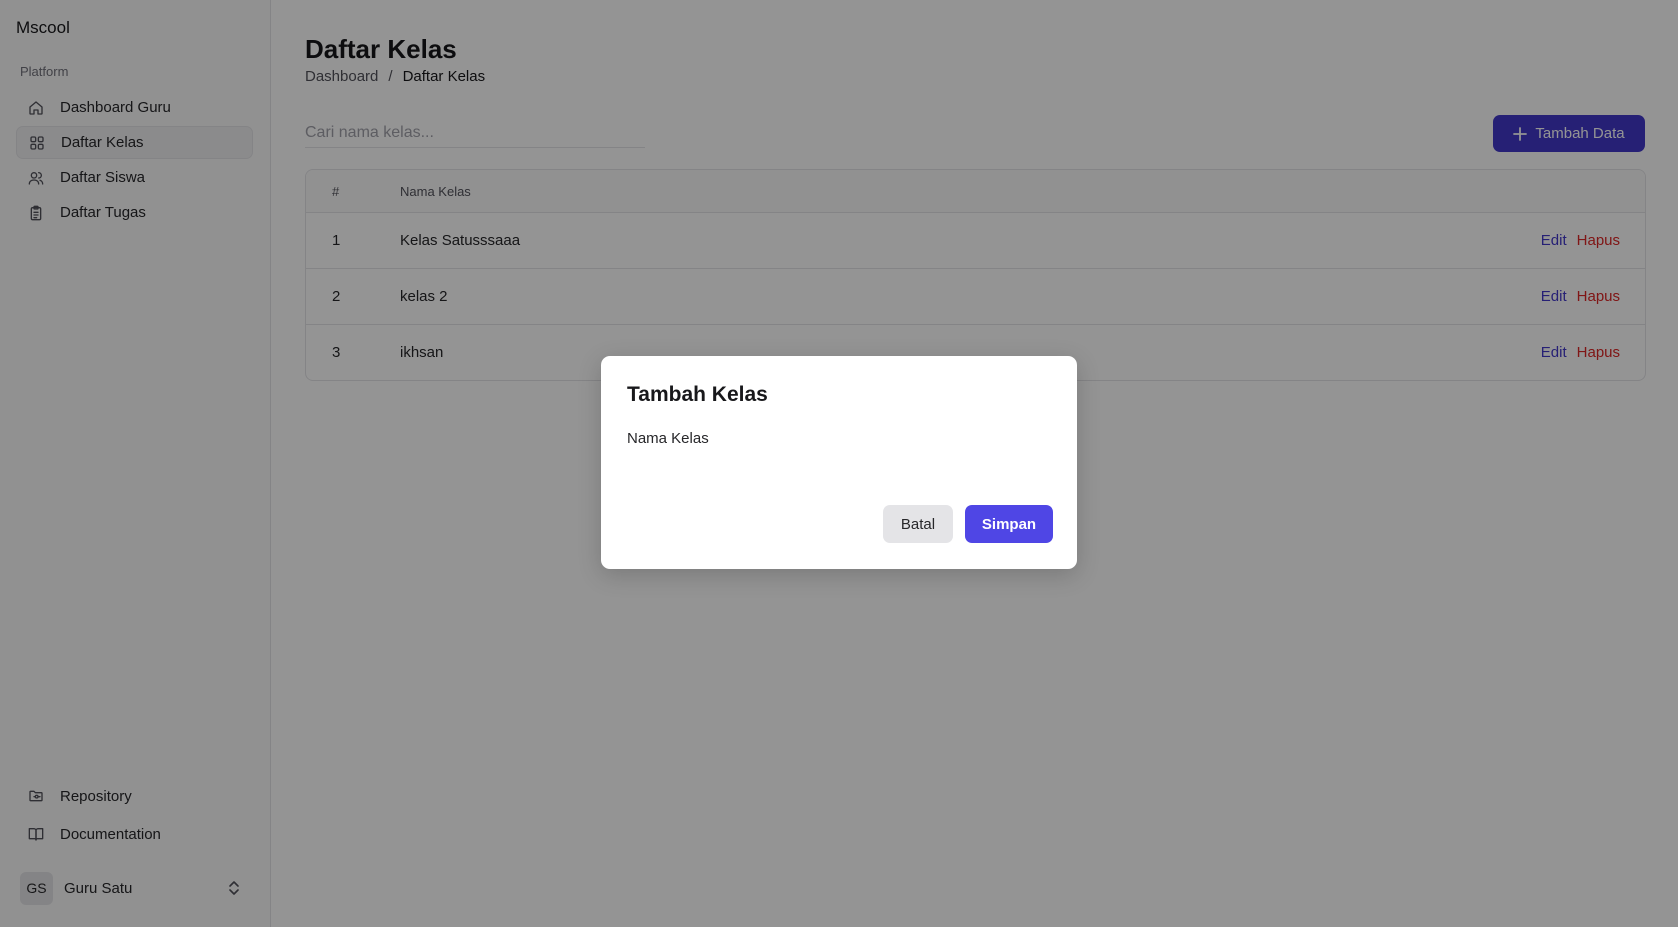 The width and height of the screenshot is (1678, 927). Describe the element at coordinates (1009, 524) in the screenshot. I see `save-button: Simpan` at that location.